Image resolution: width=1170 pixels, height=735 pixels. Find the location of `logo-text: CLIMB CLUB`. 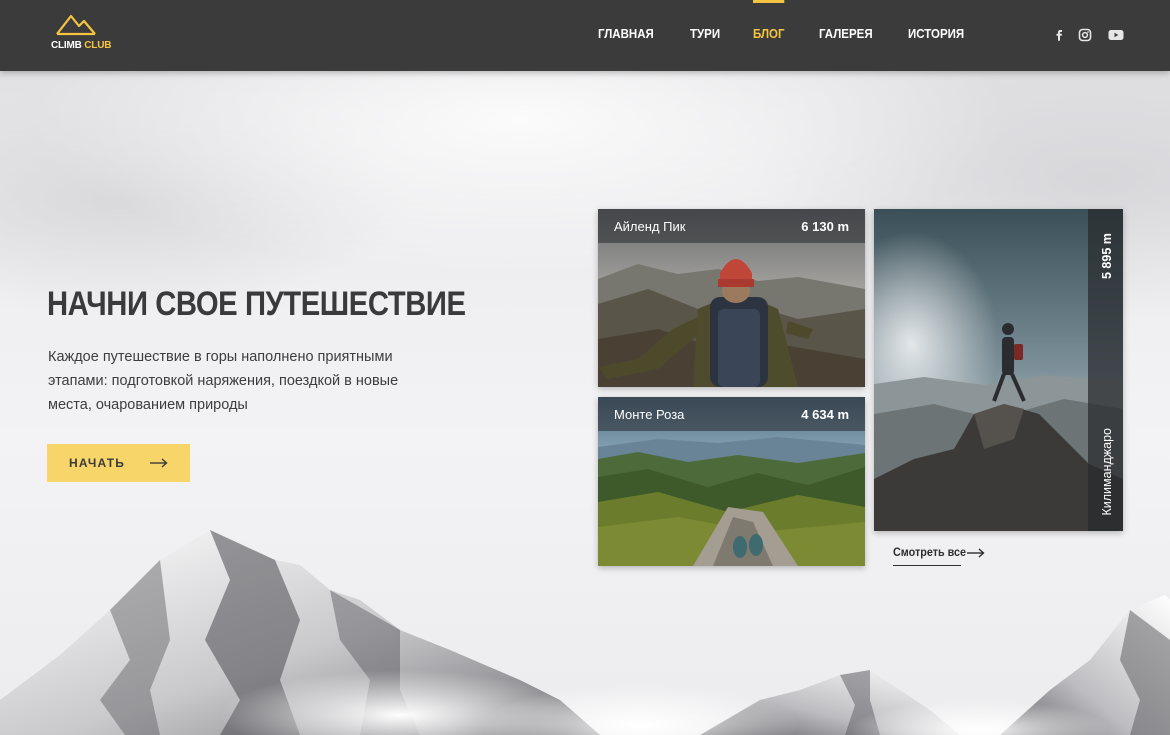

logo-text: CLIMB CLUB is located at coordinates (81, 45).